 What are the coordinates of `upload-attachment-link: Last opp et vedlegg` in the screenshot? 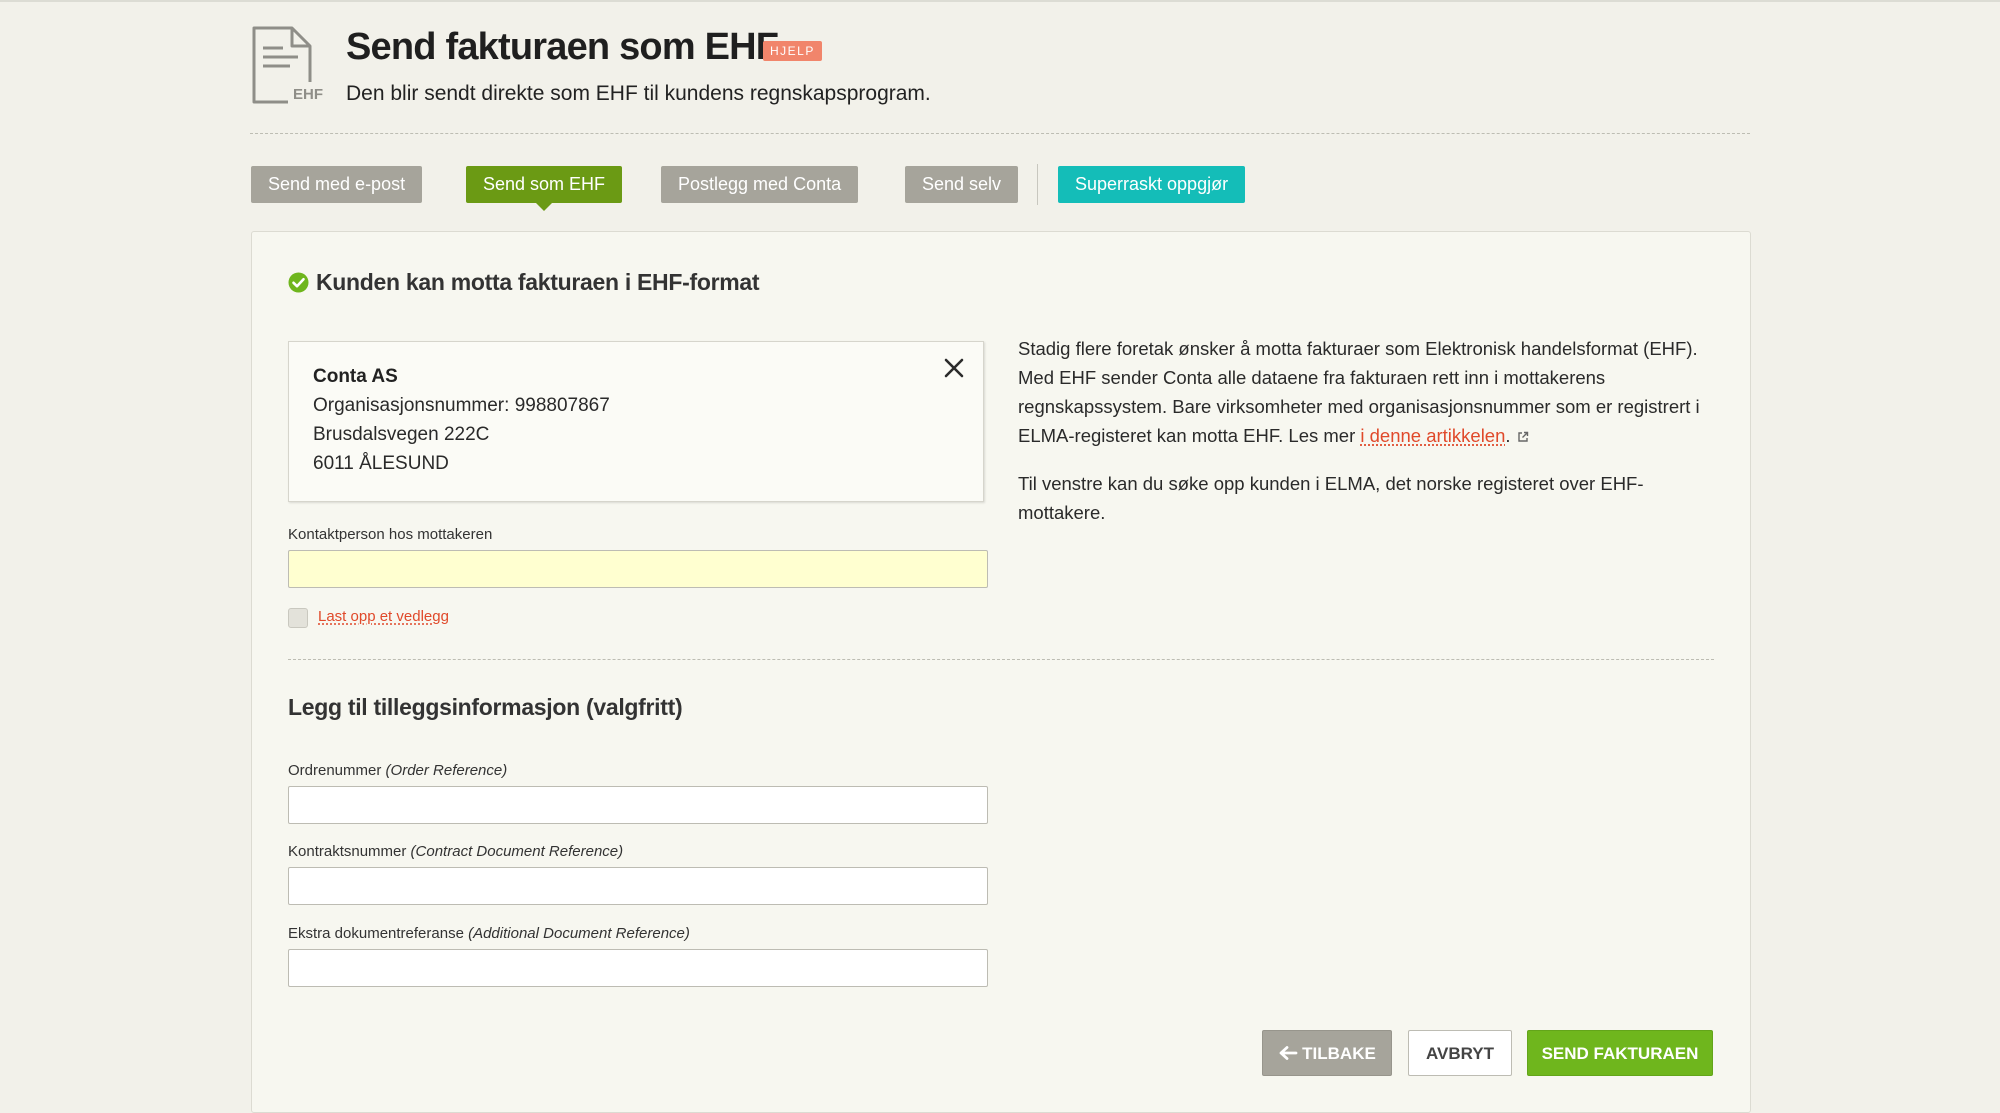 It's located at (383, 616).